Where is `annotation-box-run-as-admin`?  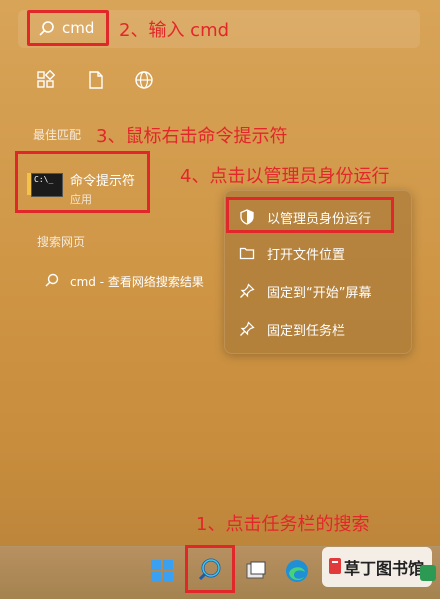
annotation-box-run-as-admin is located at coordinates (310, 215).